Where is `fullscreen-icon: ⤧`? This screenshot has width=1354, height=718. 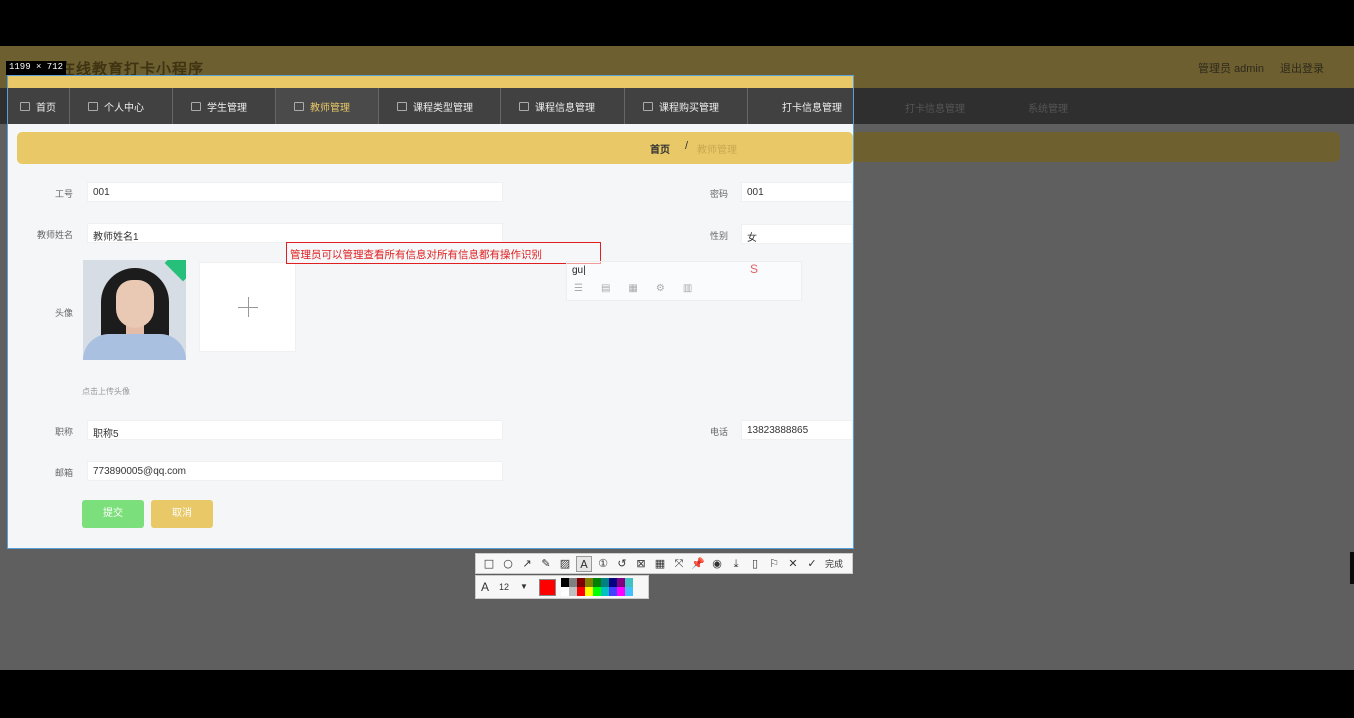 fullscreen-icon: ⤧ is located at coordinates (679, 564).